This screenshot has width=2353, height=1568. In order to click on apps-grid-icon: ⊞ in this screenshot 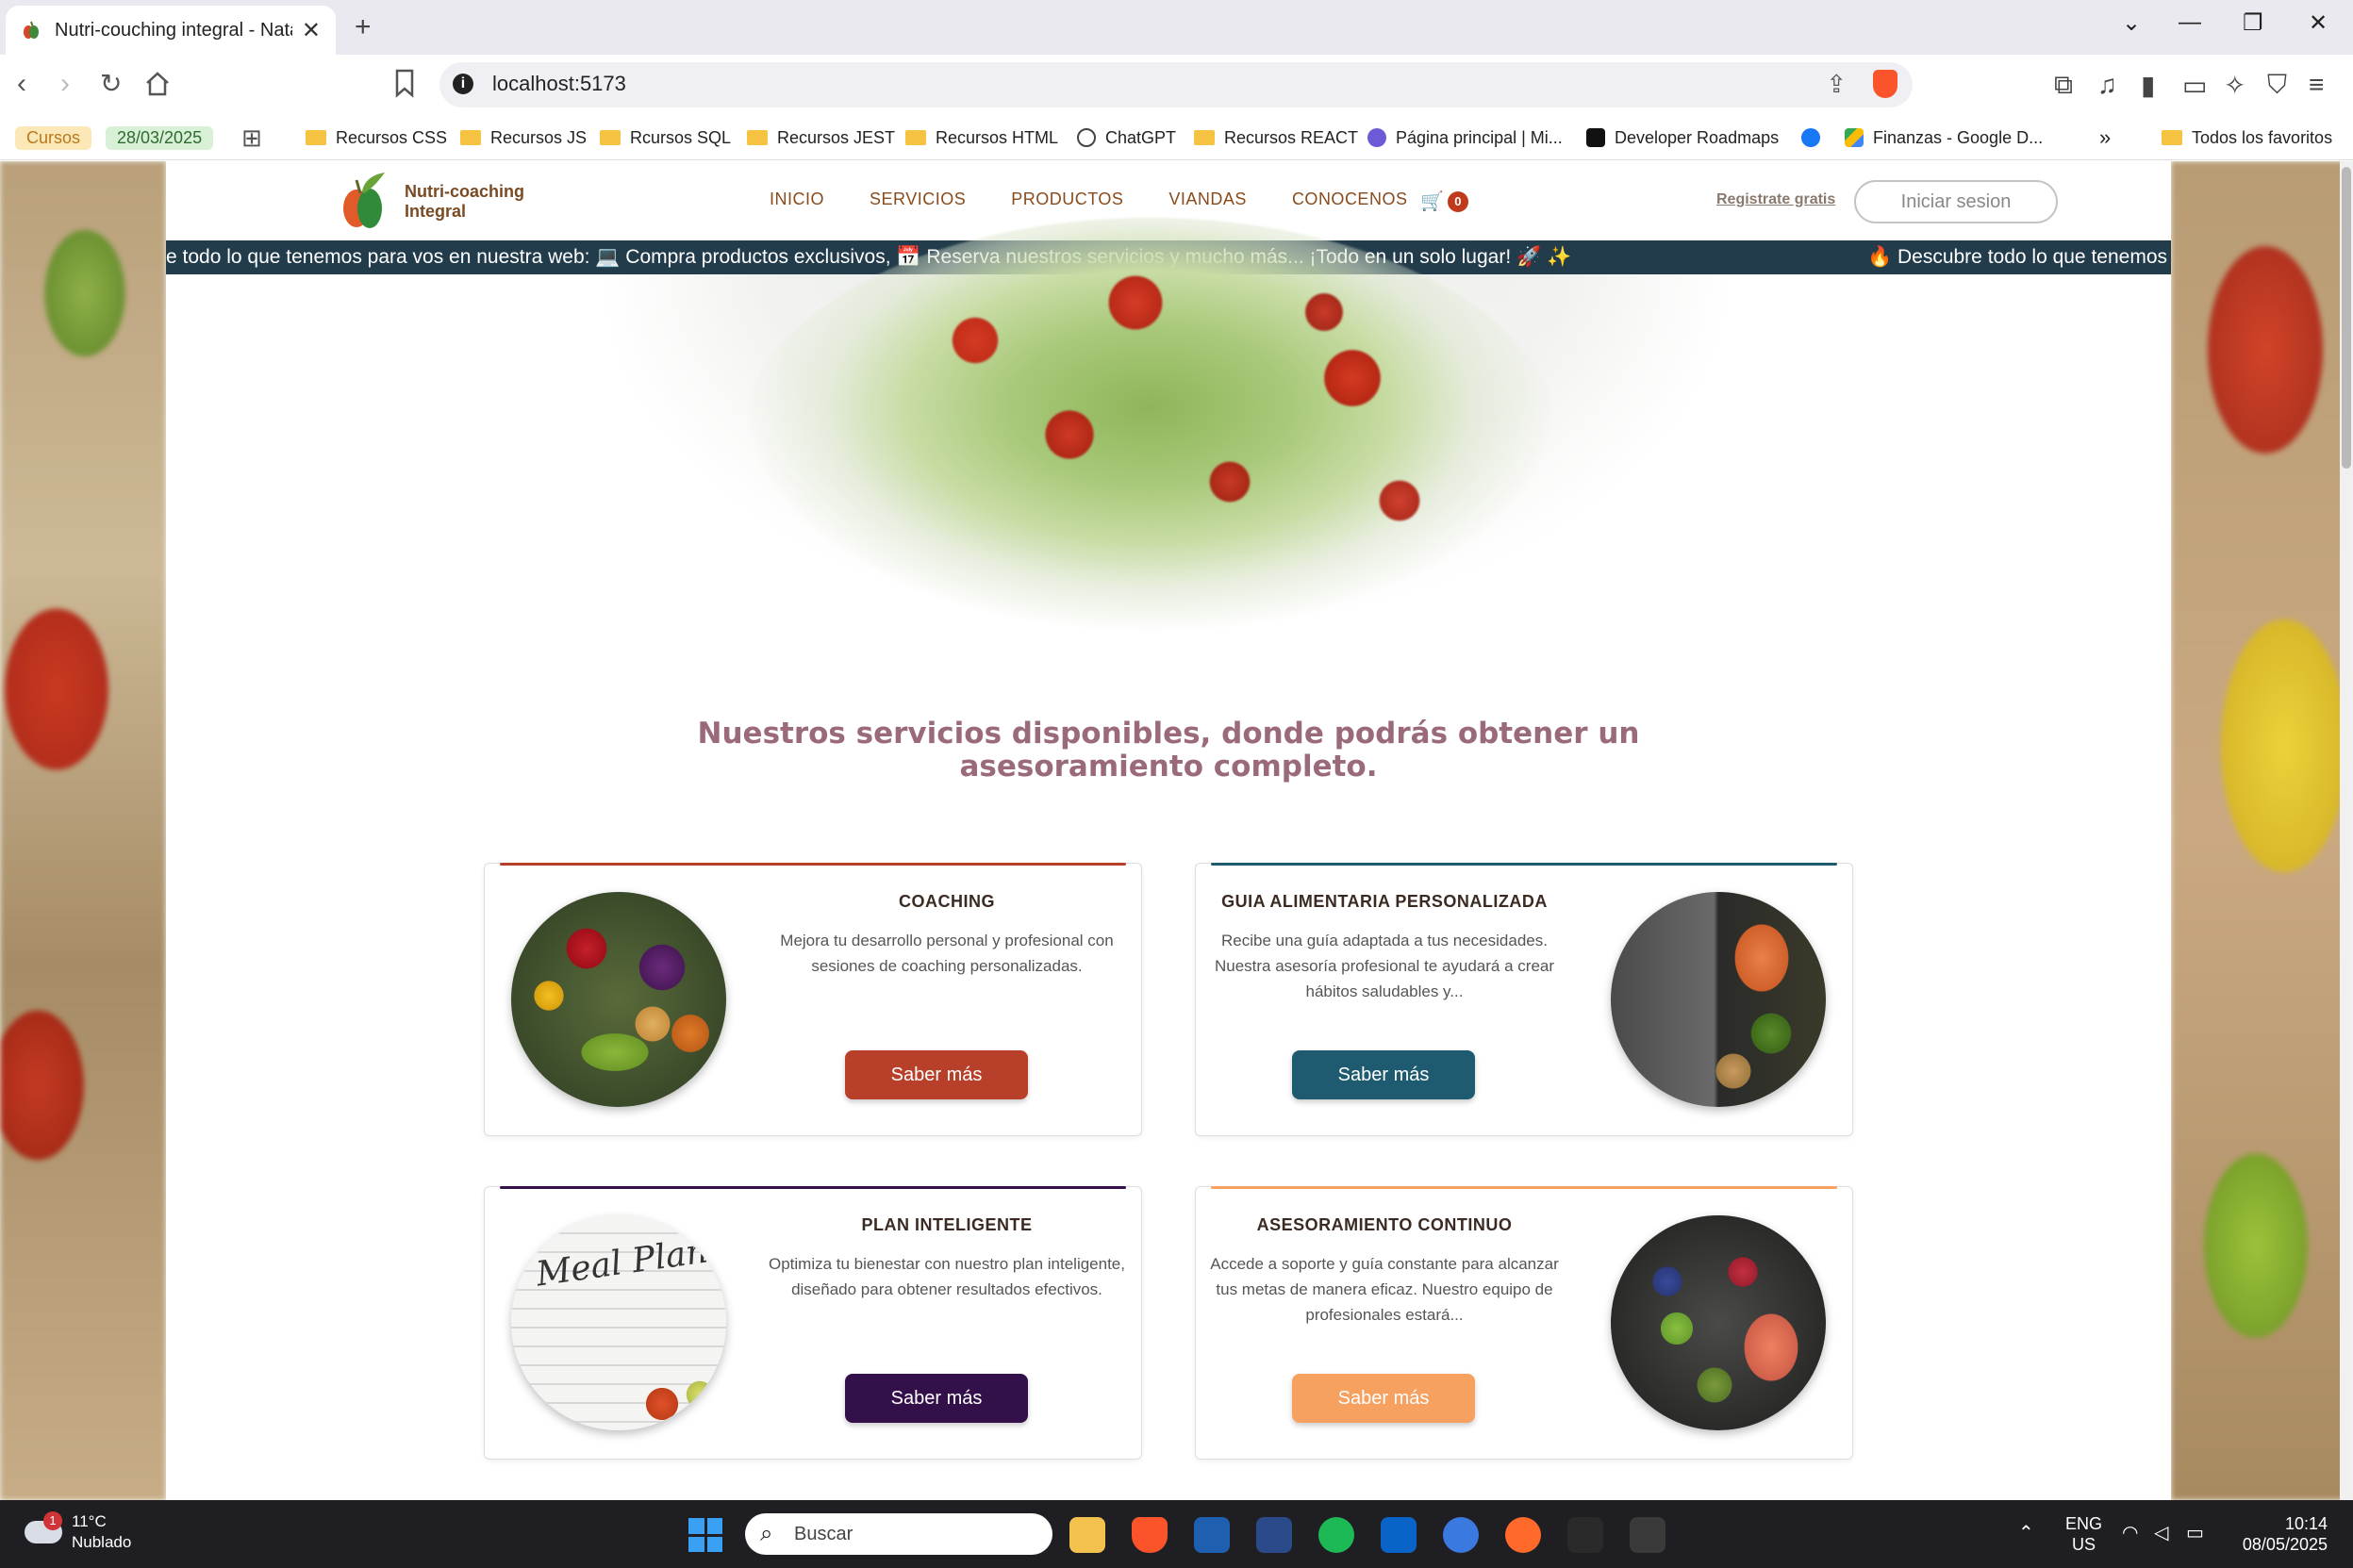, I will do `click(252, 138)`.